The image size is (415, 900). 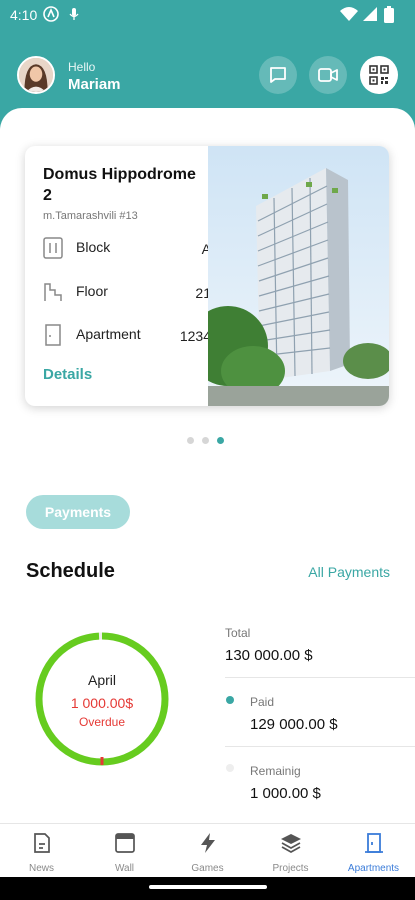 I want to click on video-camera-icon, so click(x=328, y=75).